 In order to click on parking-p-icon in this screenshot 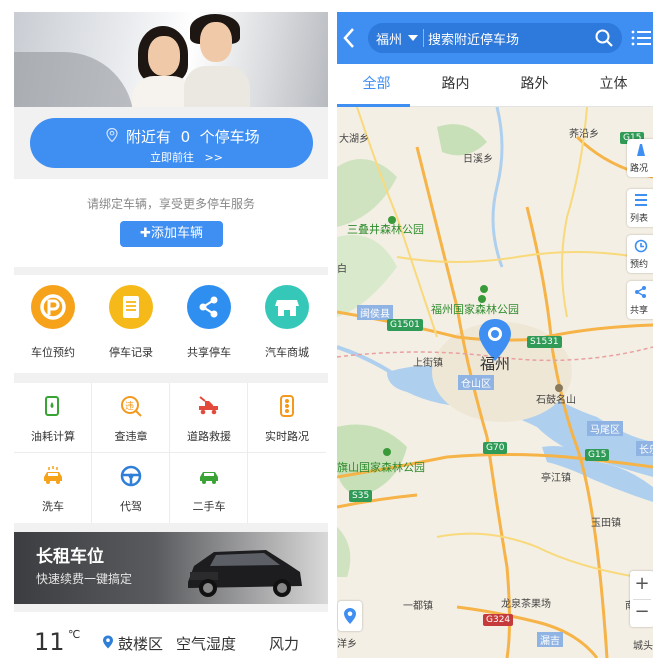, I will do `click(53, 307)`.